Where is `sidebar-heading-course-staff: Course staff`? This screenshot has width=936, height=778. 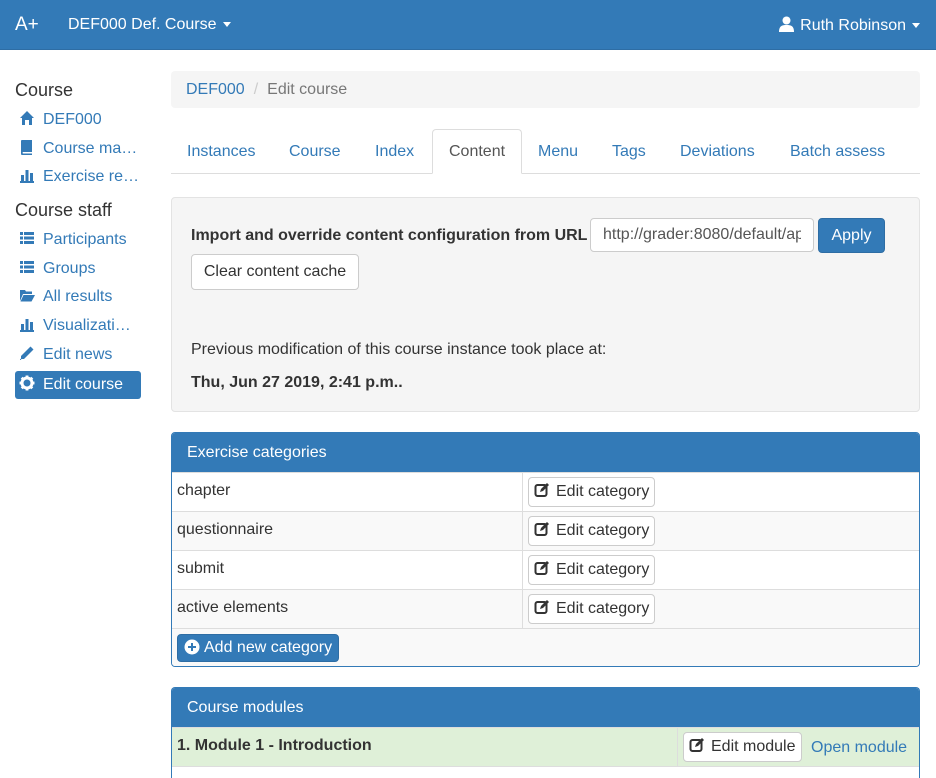 sidebar-heading-course-staff: Course staff is located at coordinates (63, 210).